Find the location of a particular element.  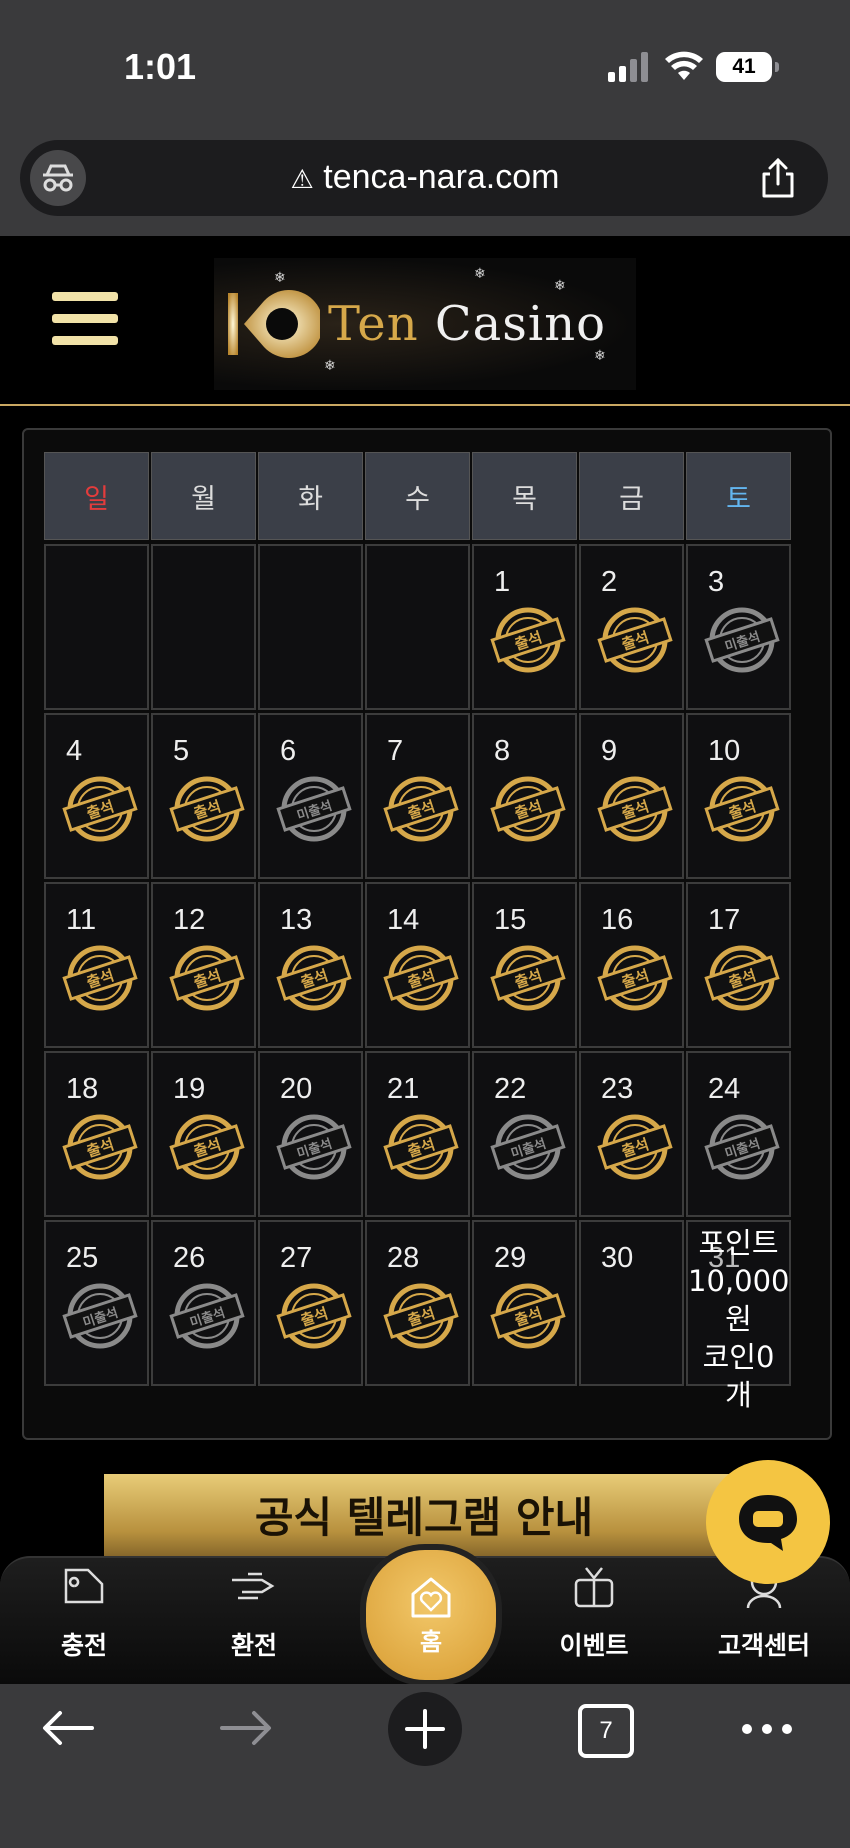

warning-icon: ⚠ is located at coordinates (302, 179).